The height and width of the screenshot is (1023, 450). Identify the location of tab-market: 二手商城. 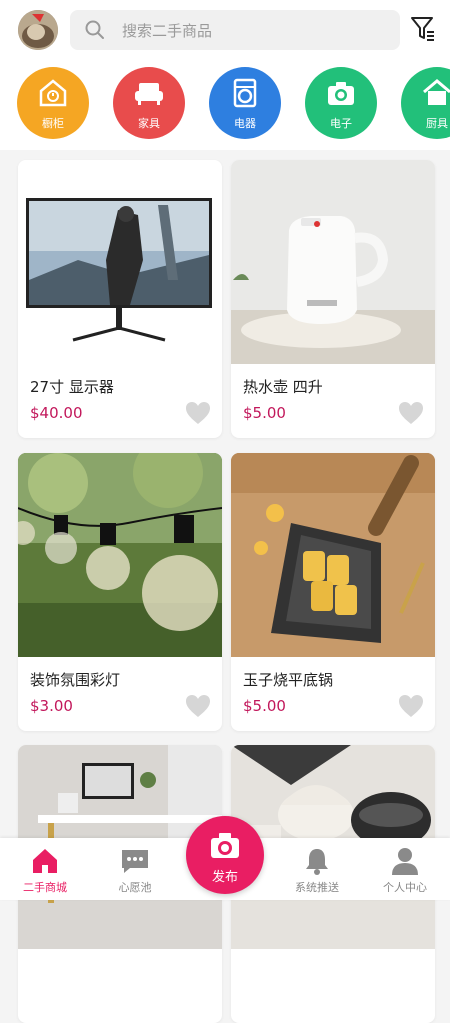
(45, 869).